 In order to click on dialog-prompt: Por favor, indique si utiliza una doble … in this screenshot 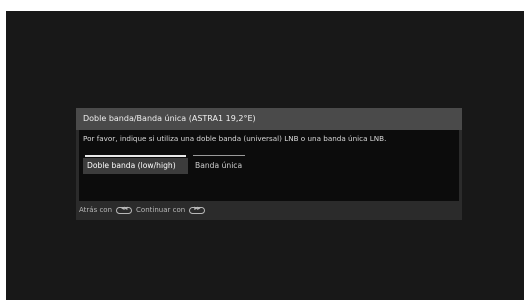, I will do `click(235, 138)`.